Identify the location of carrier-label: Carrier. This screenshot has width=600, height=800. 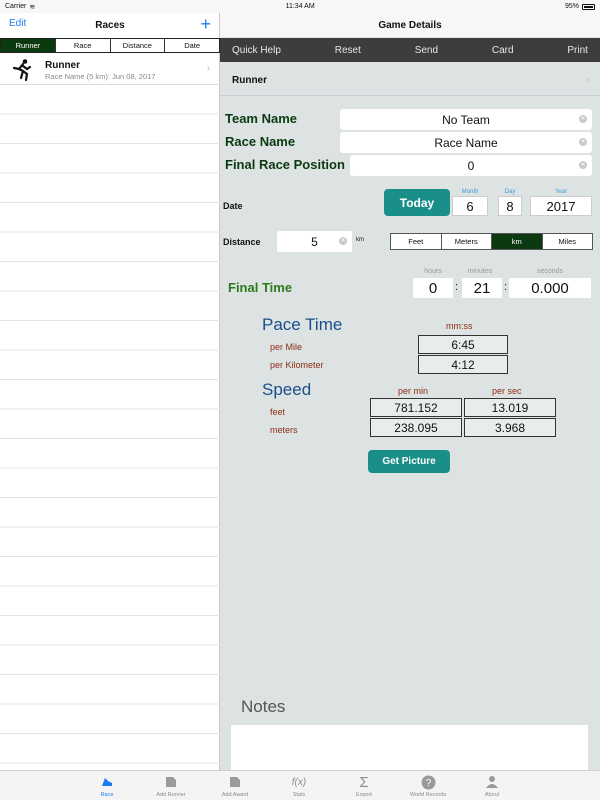
(16, 6).